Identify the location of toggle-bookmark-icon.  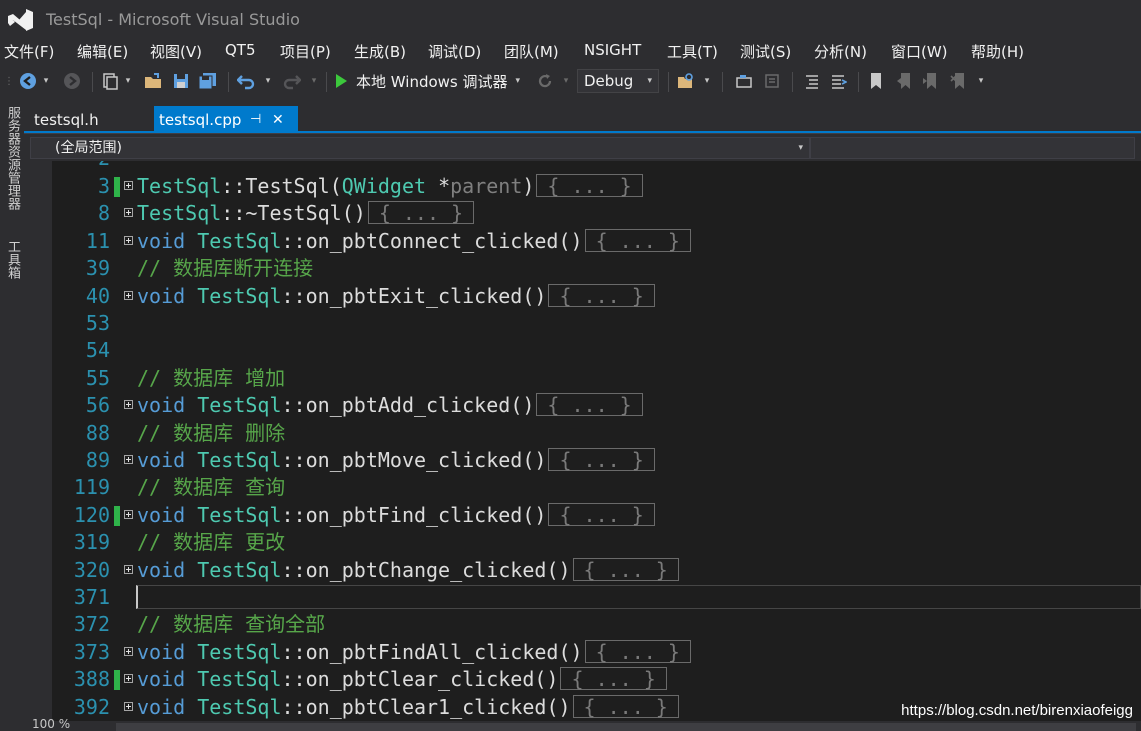
(876, 81).